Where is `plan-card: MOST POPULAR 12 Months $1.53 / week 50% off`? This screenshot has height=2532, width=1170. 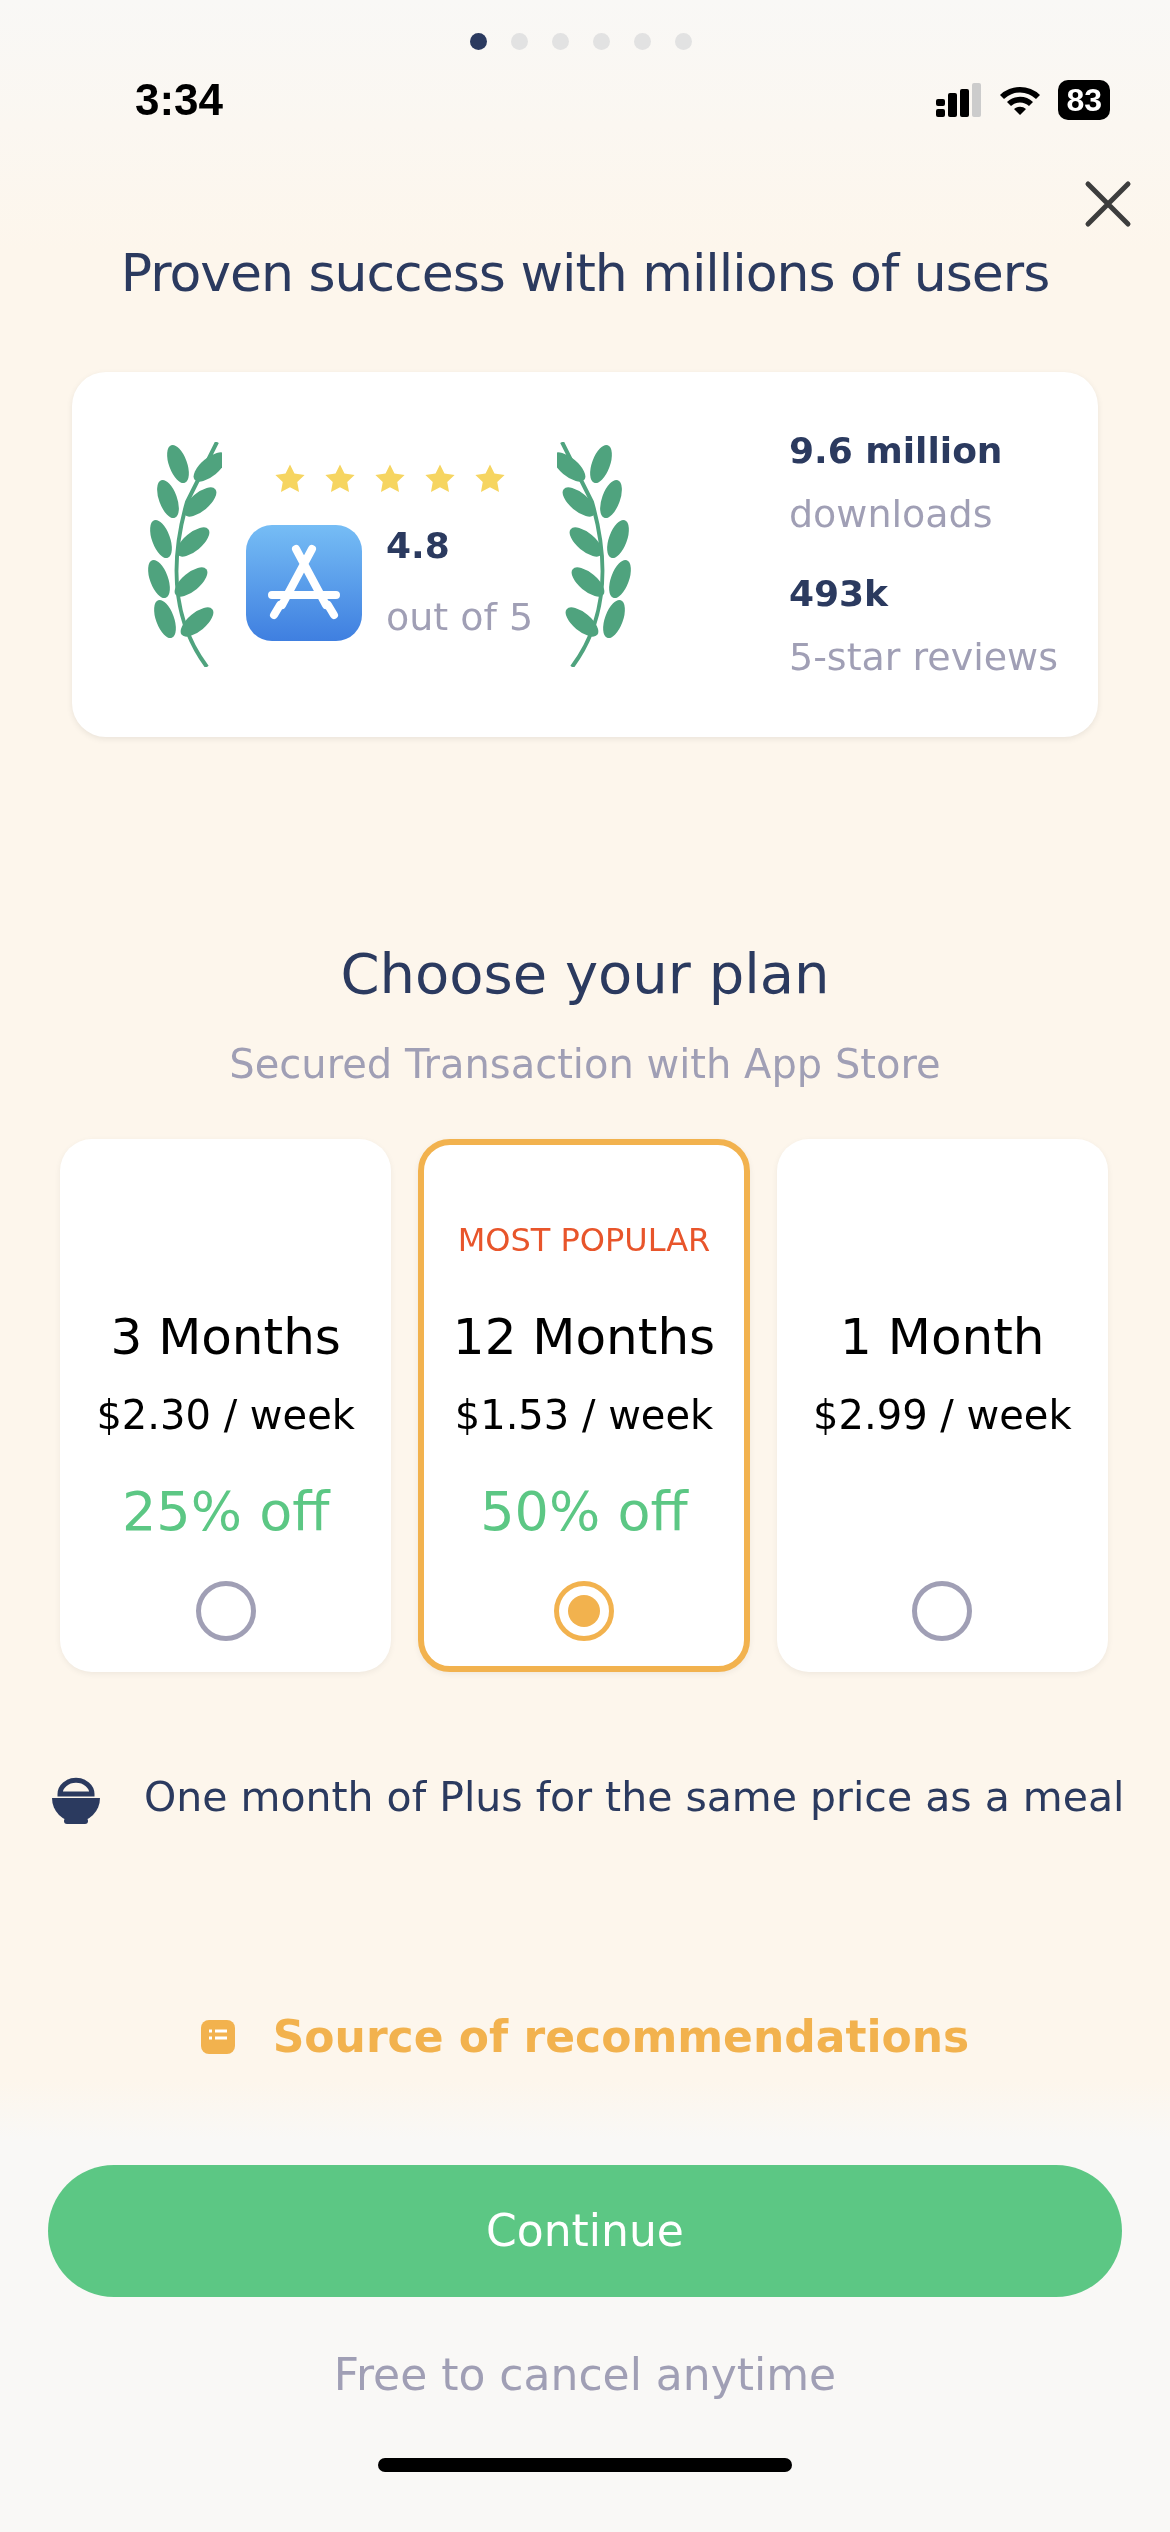
plan-card: MOST POPULAR 12 Months $1.53 / week 50% off is located at coordinates (584, 1405).